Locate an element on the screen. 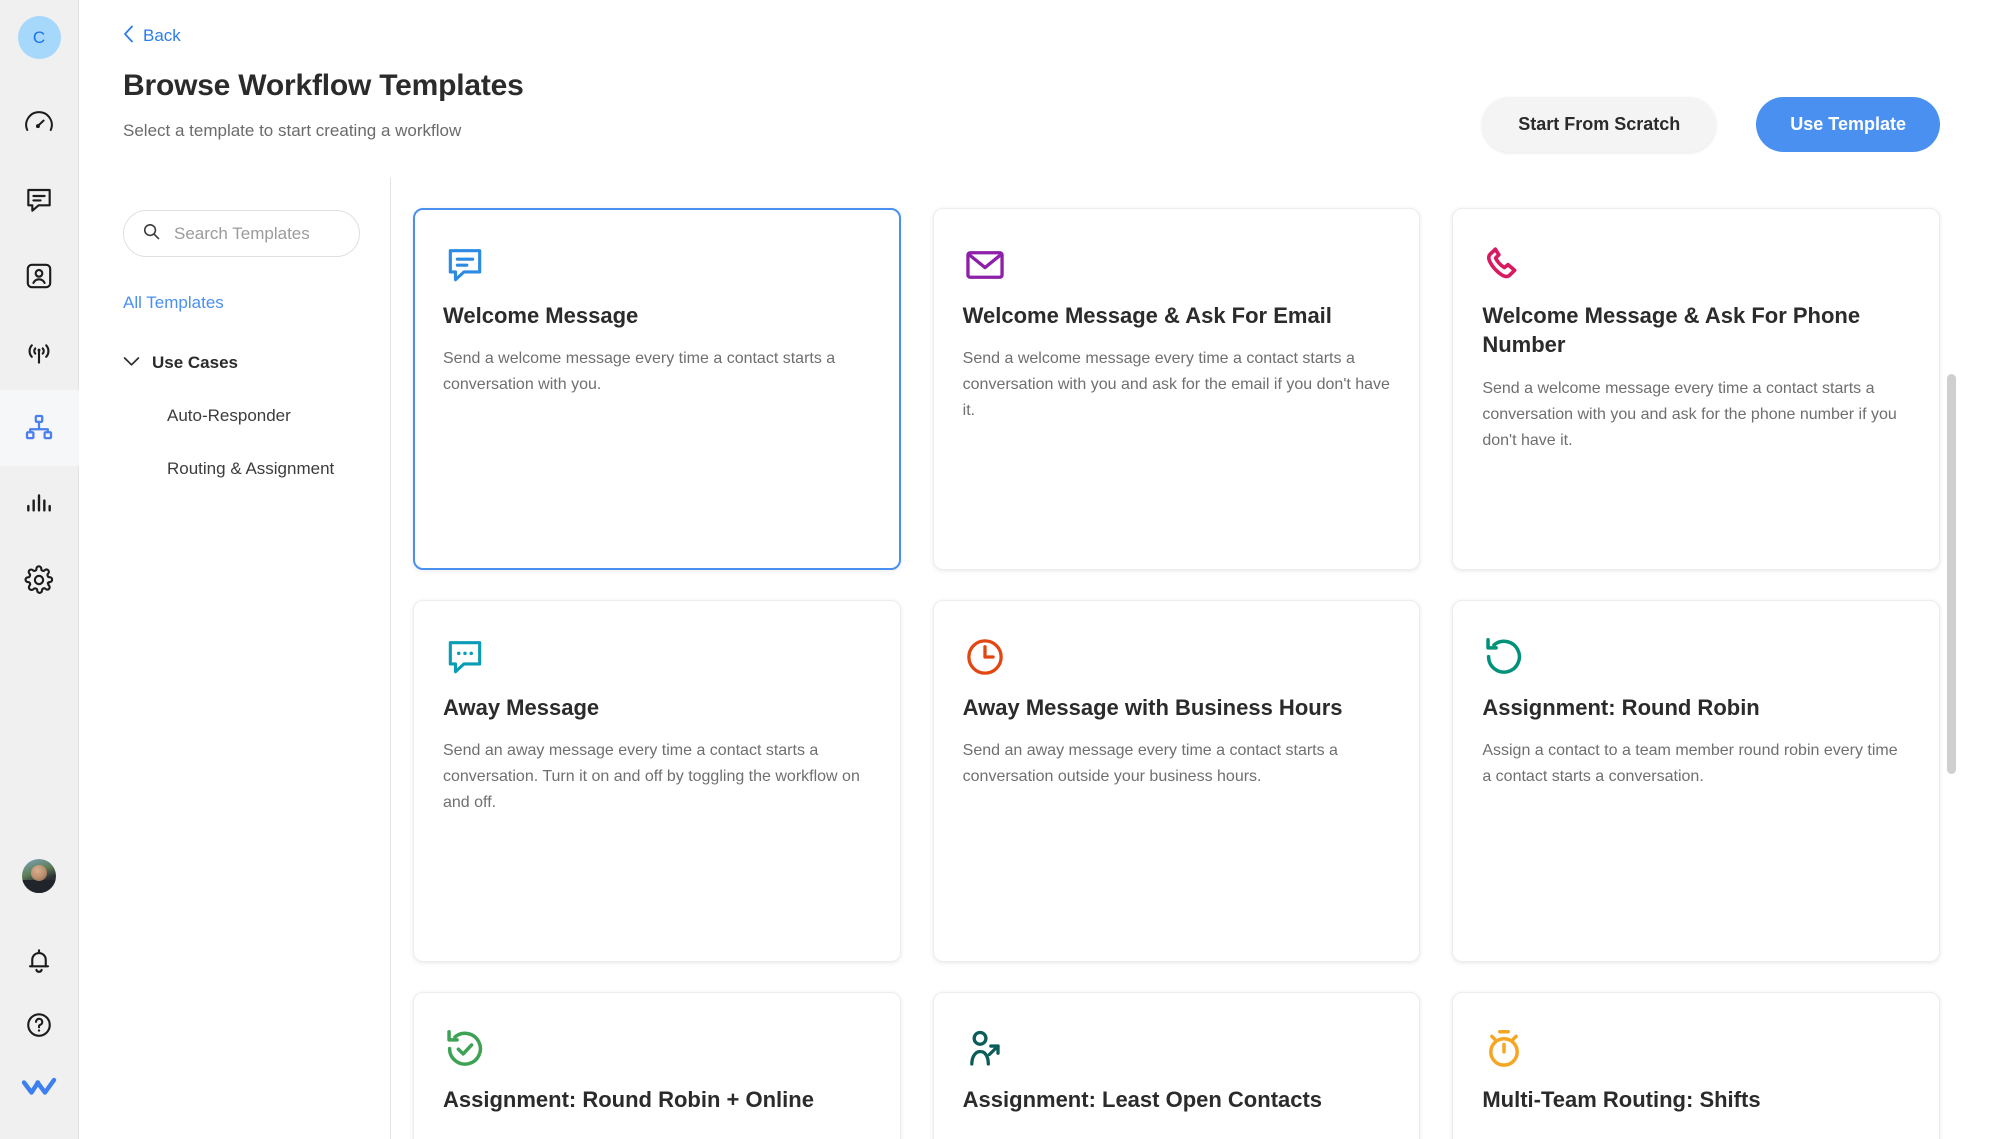 The width and height of the screenshot is (2000, 1139). template-card-least-open-contacts: Assignment: Least Open Contacts is located at coordinates (1176, 1065).